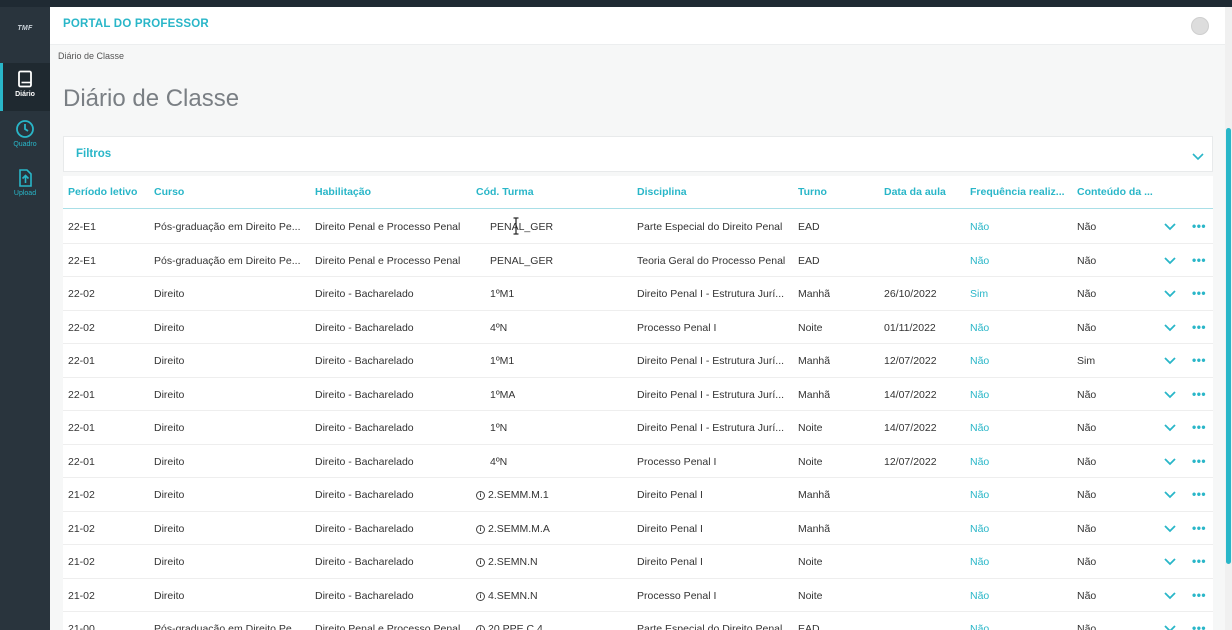 This screenshot has height=630, width=1232. I want to click on column-header-curso: Curso, so click(169, 192).